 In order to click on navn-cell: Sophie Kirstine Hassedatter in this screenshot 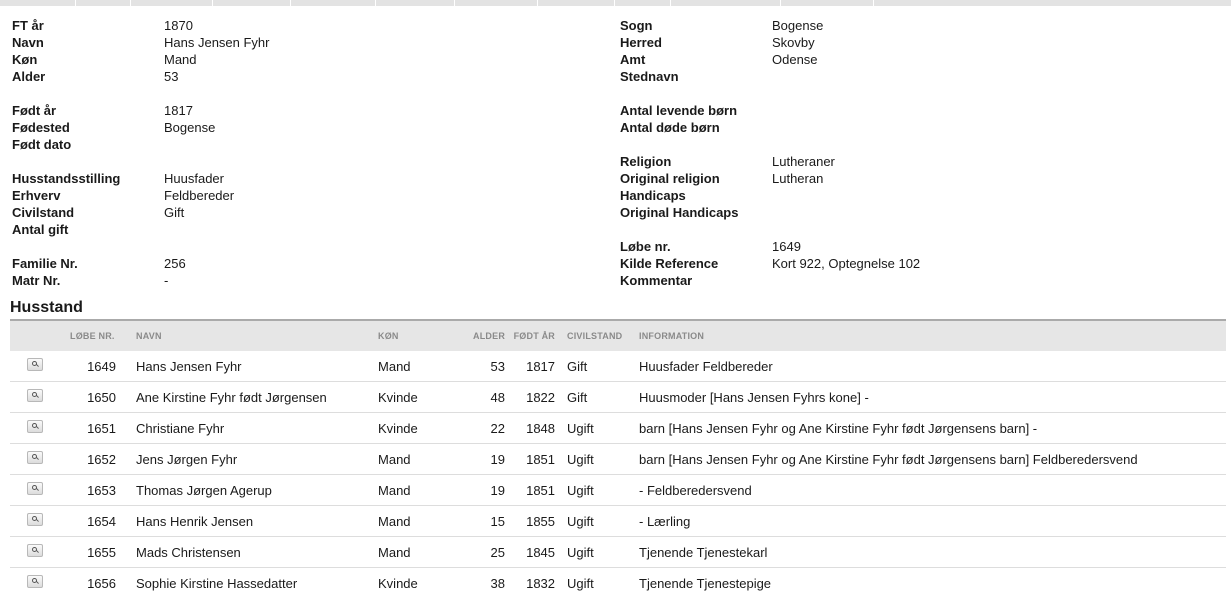, I will do `click(253, 582)`.